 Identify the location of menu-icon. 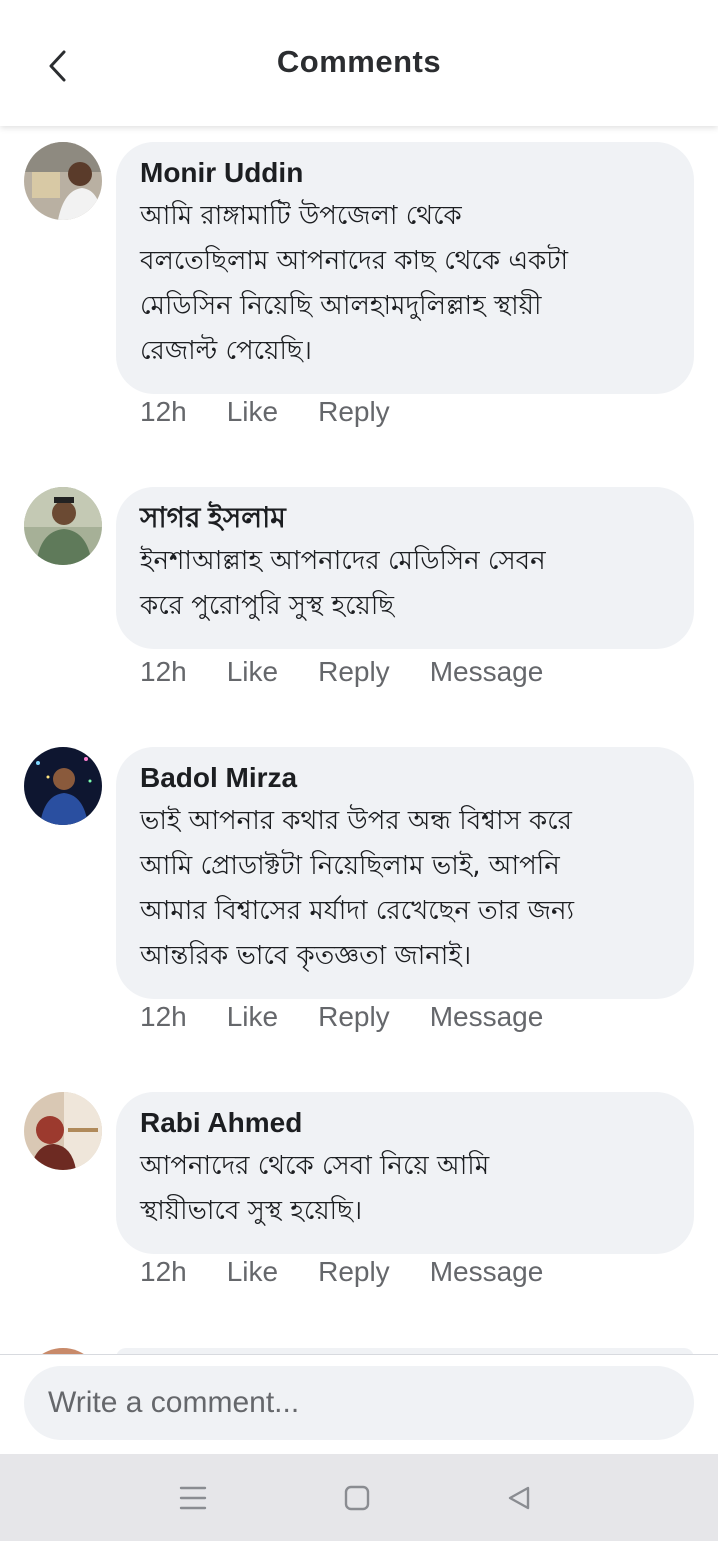
(193, 1498).